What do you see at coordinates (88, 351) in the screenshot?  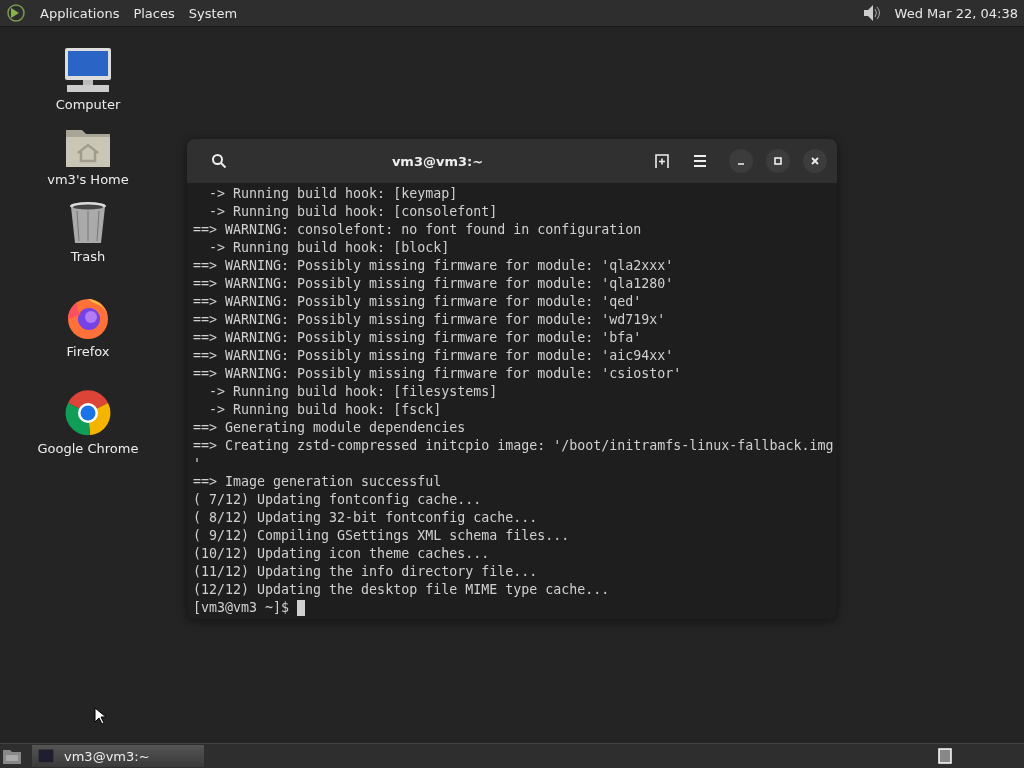 I see `icon-label: Firefox` at bounding box center [88, 351].